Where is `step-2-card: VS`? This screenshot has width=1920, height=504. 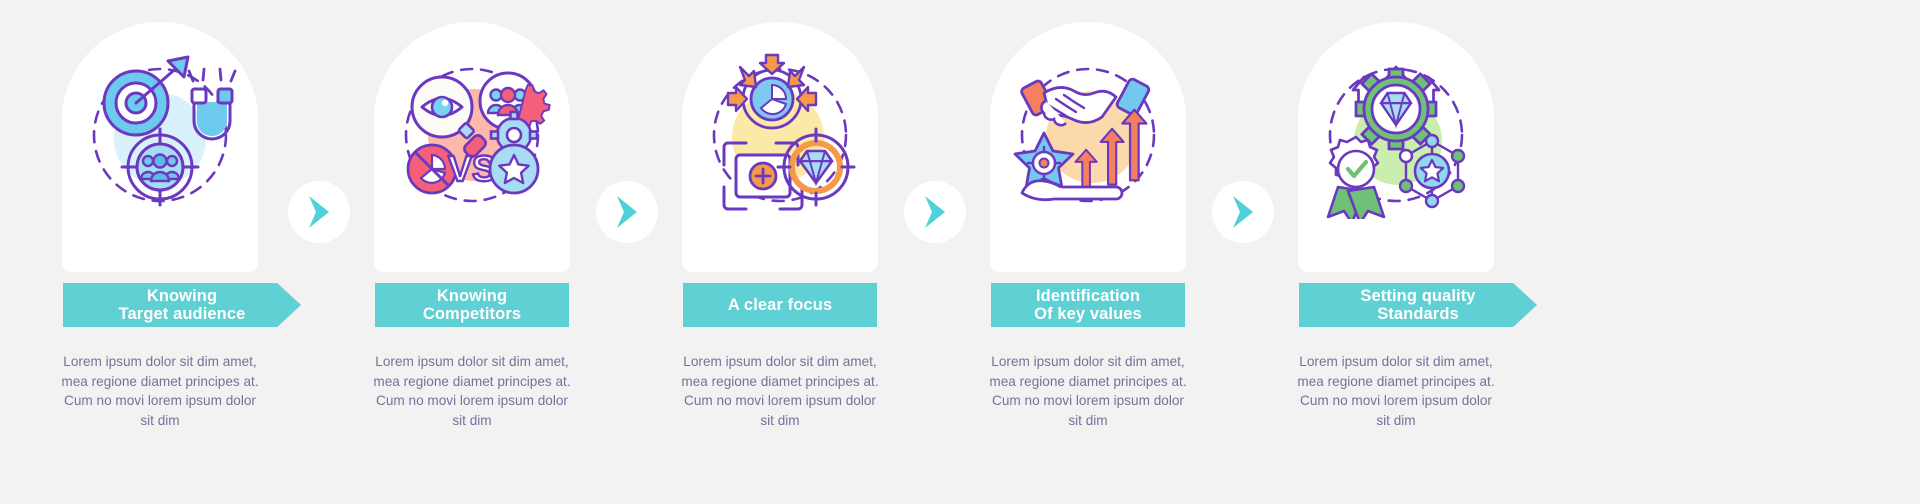
step-2-card: VS is located at coordinates (472, 147).